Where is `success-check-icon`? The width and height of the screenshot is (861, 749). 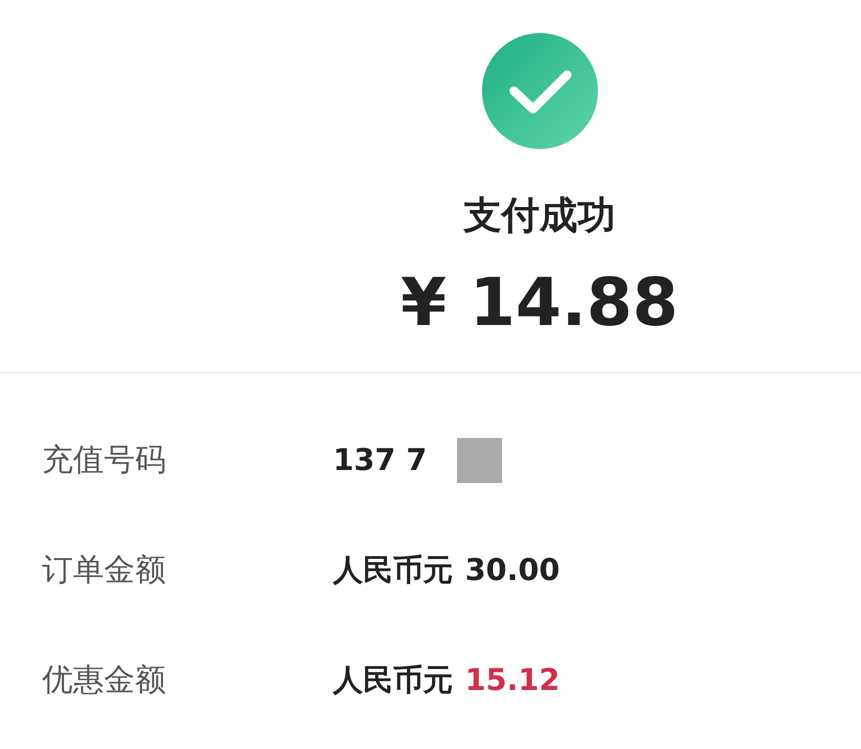 success-check-icon is located at coordinates (540, 91).